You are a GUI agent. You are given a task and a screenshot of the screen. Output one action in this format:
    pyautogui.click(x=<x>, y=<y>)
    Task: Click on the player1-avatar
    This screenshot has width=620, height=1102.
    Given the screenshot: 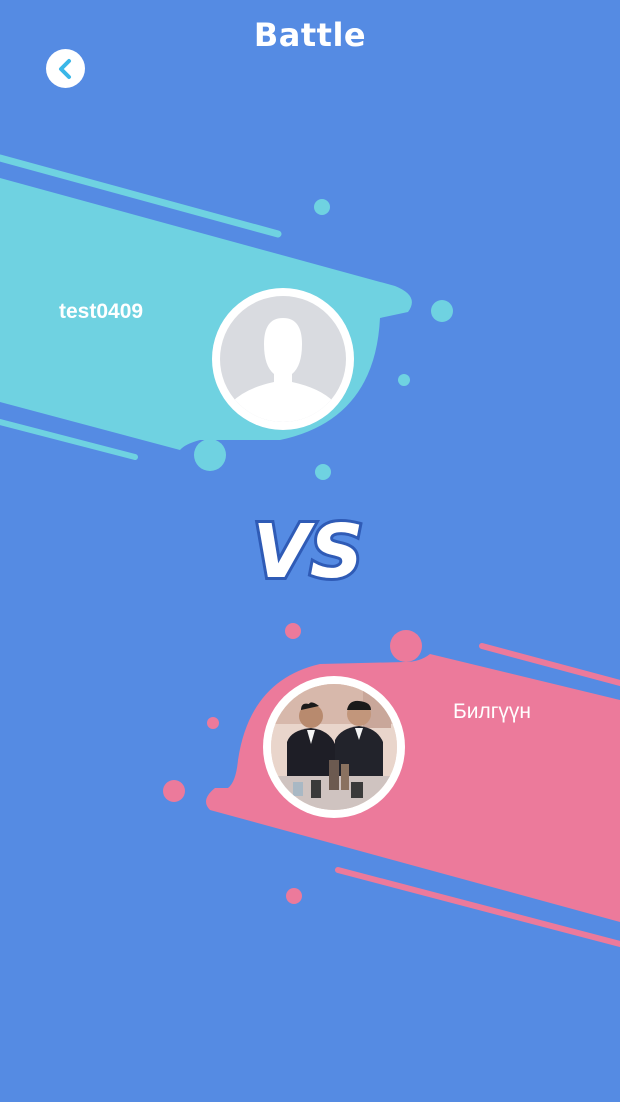 What is the action you would take?
    pyautogui.click(x=283, y=359)
    